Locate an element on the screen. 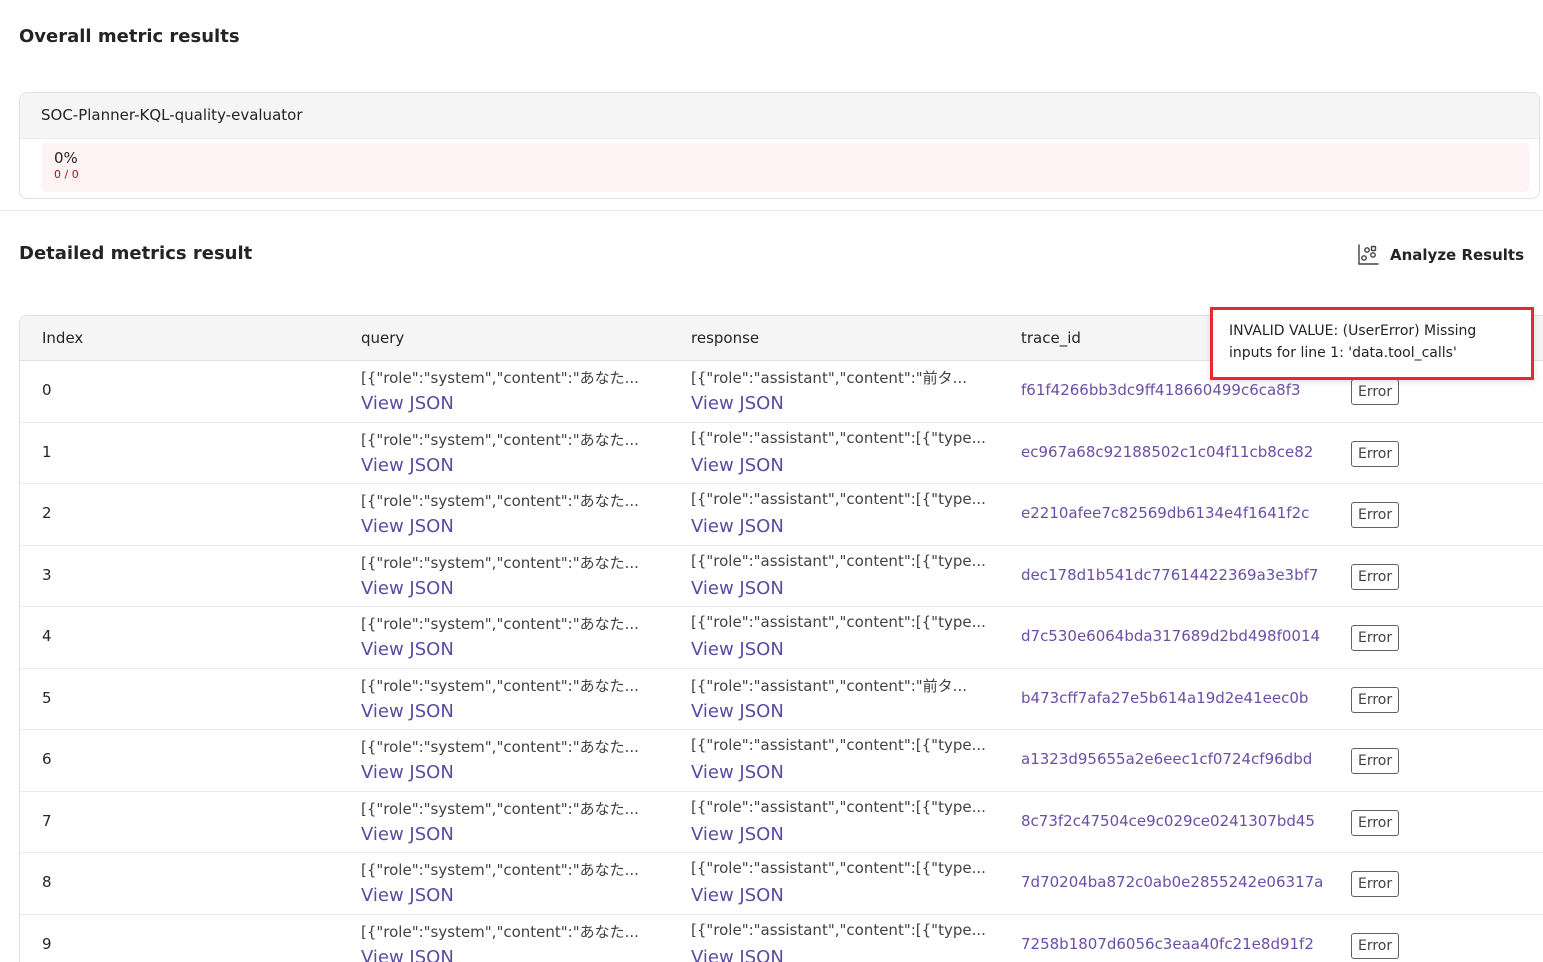 This screenshot has width=1543, height=962. row-index: 3 is located at coordinates (47, 574).